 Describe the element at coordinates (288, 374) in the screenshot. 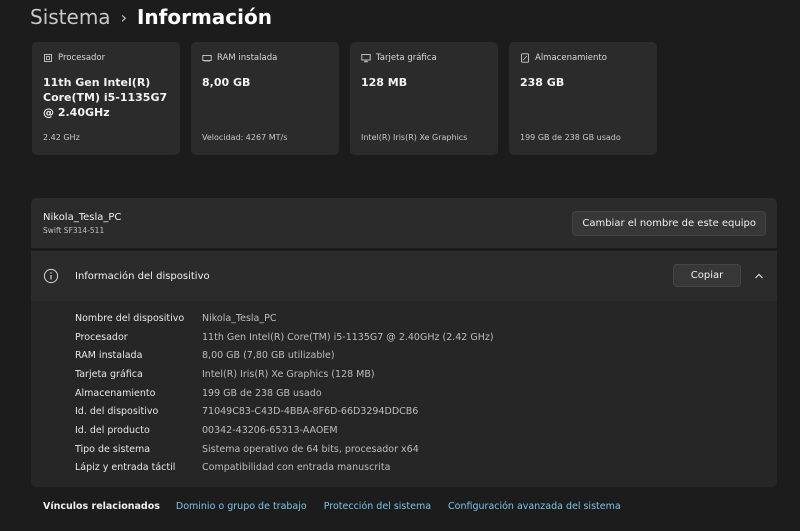

I see `spec-value: Intel(R) Iris(R) Xe Graphics (128 MB)` at that location.